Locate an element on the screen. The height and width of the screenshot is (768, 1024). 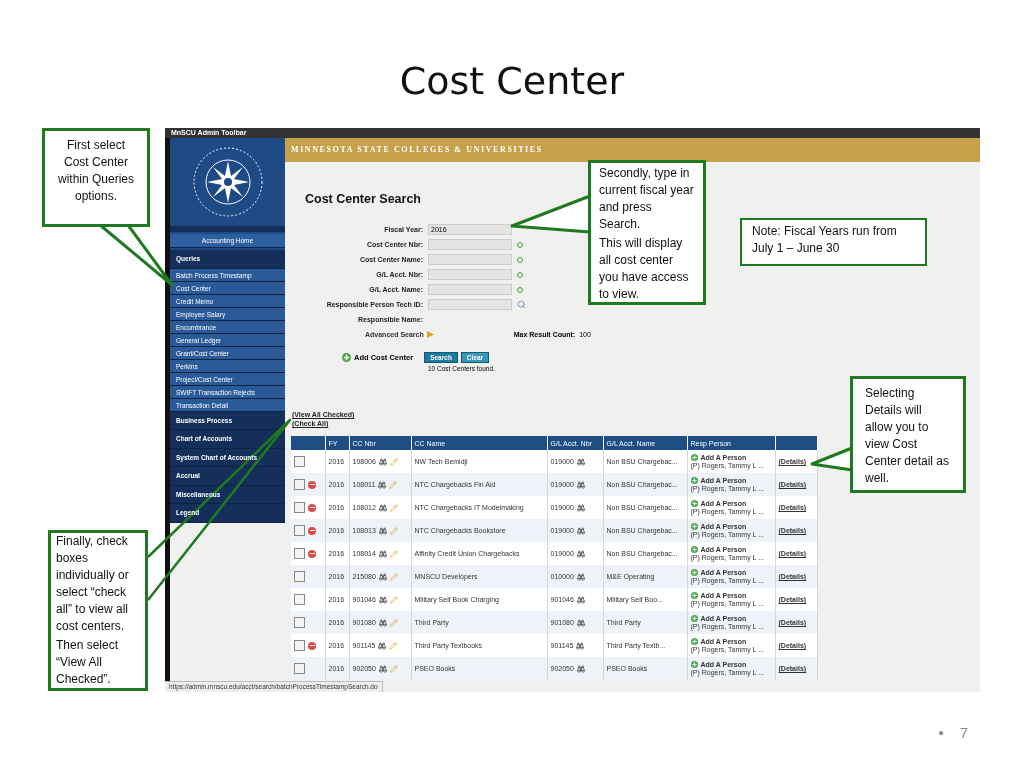
search-icon is located at coordinates (521, 304).